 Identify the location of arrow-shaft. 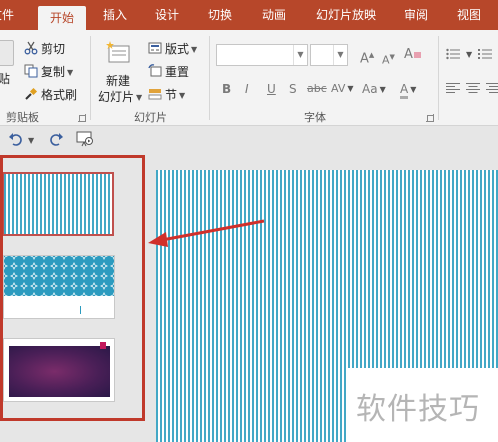
(213, 230).